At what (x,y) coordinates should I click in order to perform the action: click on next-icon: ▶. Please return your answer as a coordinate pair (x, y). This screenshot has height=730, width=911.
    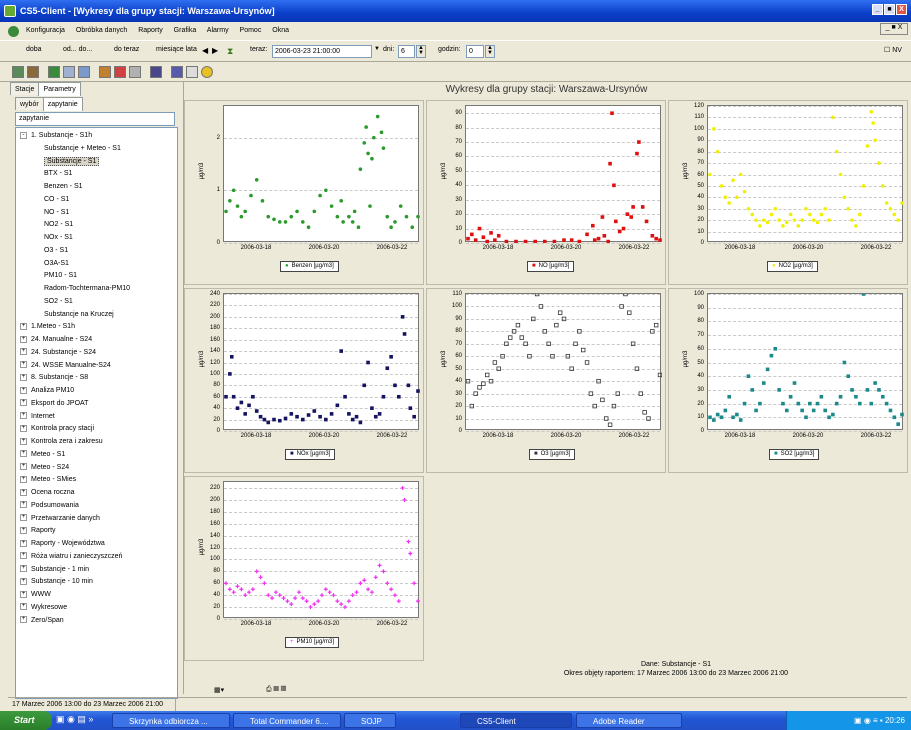
    Looking at the image, I should click on (215, 50).